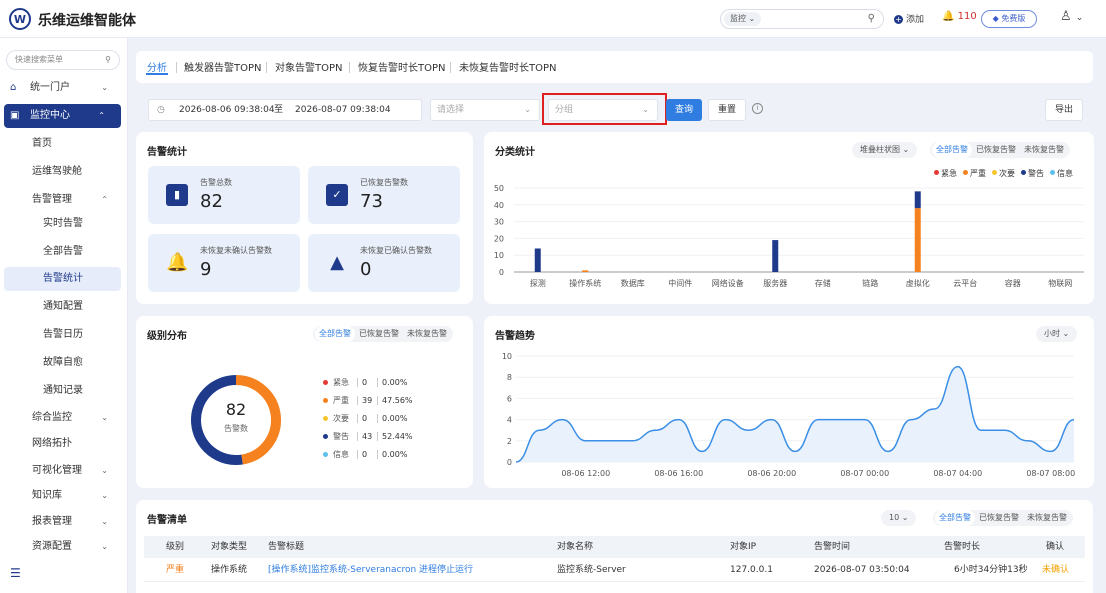 This screenshot has width=1106, height=593. What do you see at coordinates (223, 66) in the screenshot?
I see `tab-trigger-topn: 触发器告警TOPN` at bounding box center [223, 66].